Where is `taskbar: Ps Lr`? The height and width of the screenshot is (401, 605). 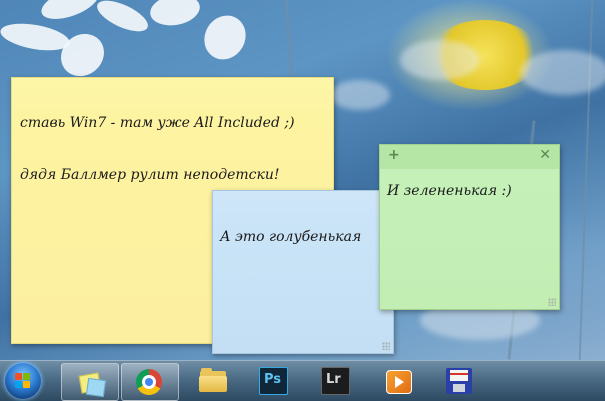 taskbar: Ps Lr is located at coordinates (302, 380).